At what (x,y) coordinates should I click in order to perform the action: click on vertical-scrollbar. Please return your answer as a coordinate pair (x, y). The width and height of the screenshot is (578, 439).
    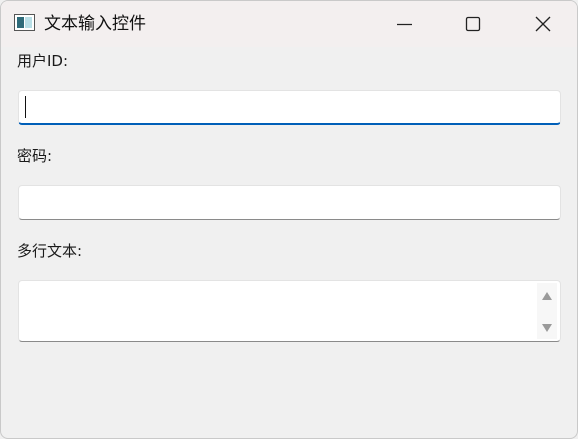
    Looking at the image, I should click on (547, 311).